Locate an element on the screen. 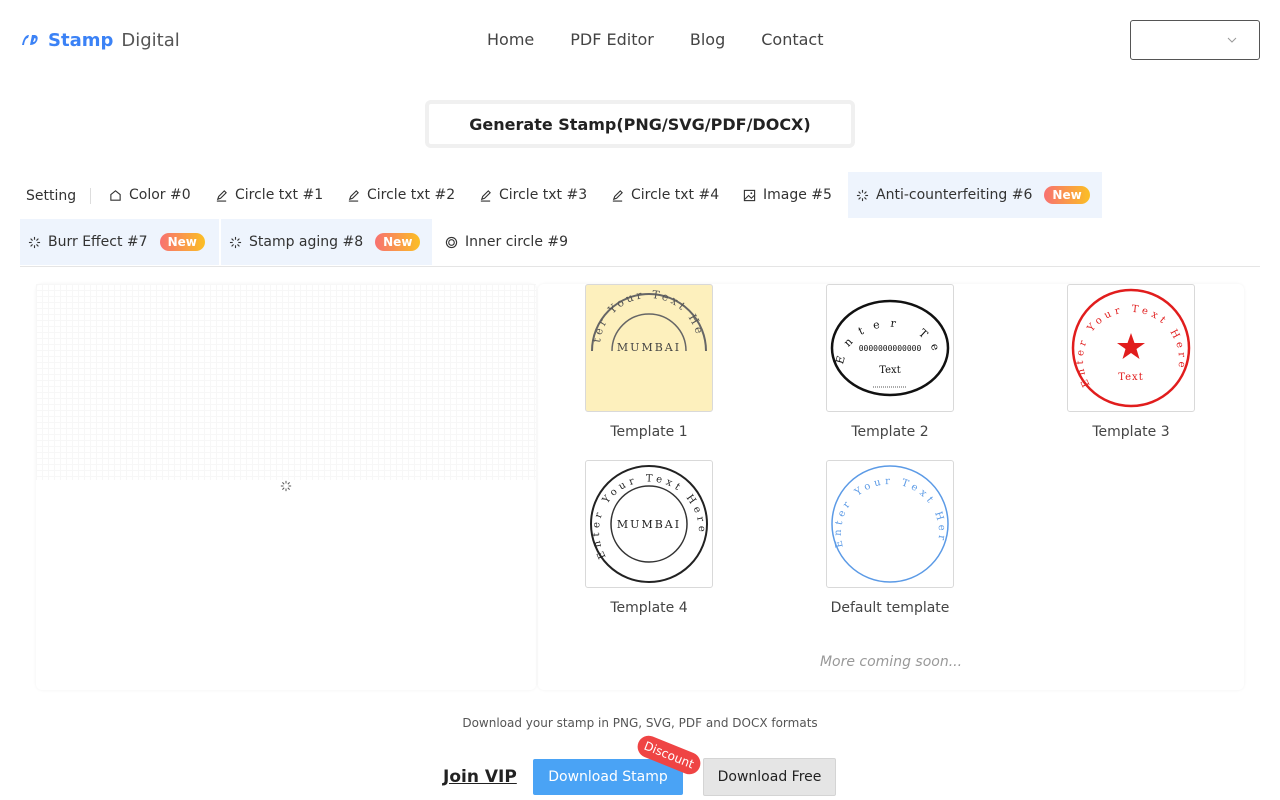 The image size is (1280, 800). language-select is located at coordinates (1195, 40).